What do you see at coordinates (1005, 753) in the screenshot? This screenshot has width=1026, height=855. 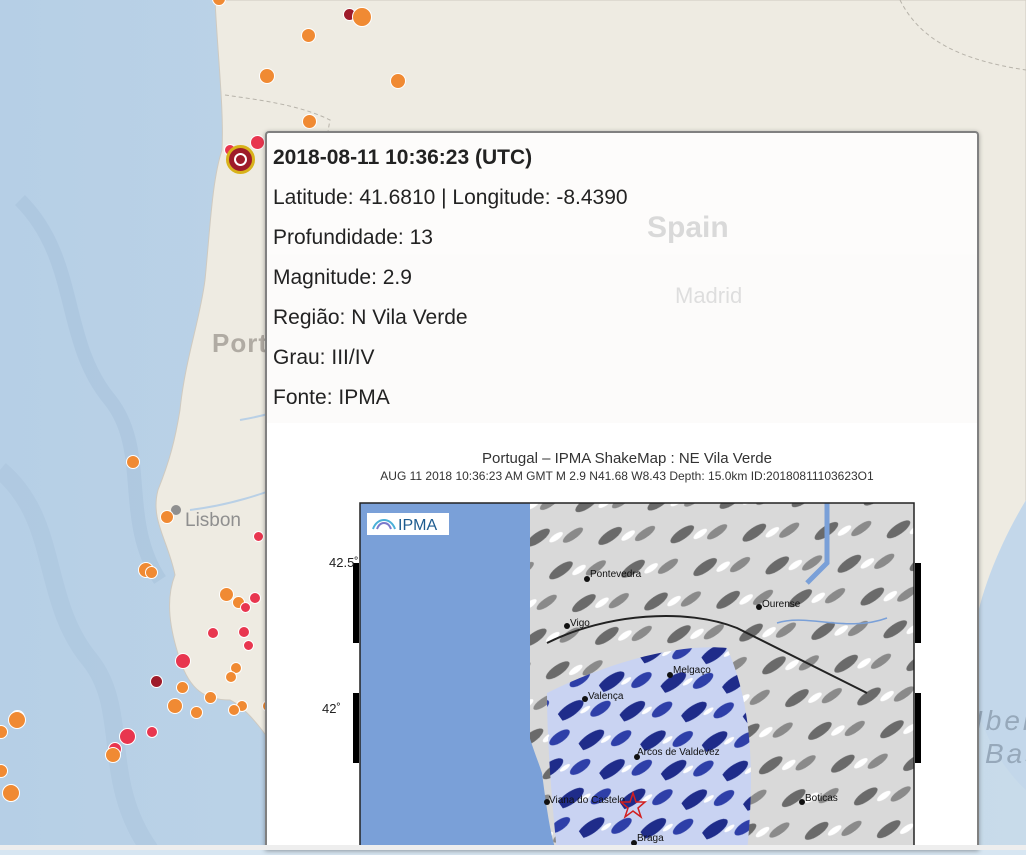 I see `label-basin: Basin` at bounding box center [1005, 753].